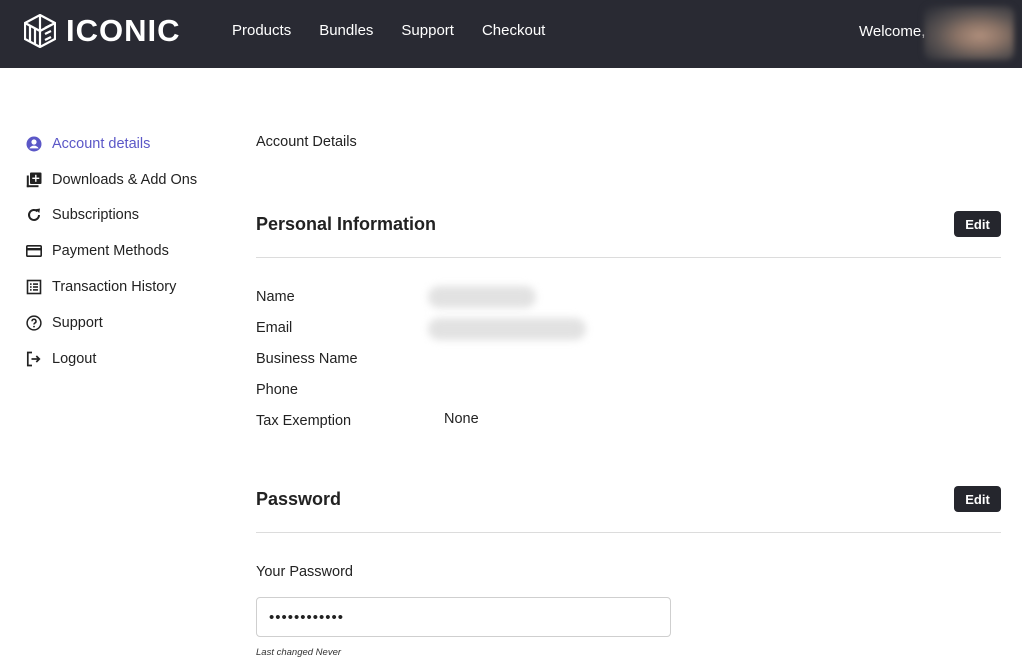  What do you see at coordinates (101, 143) in the screenshot?
I see `sidebar-item-label: Account details` at bounding box center [101, 143].